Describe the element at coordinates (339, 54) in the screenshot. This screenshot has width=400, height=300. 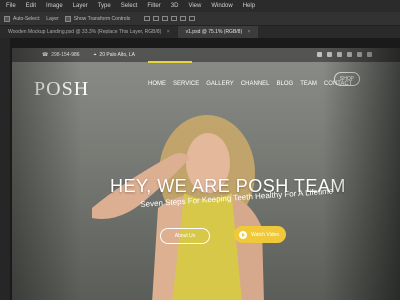
I see `google-plus-icon` at that location.